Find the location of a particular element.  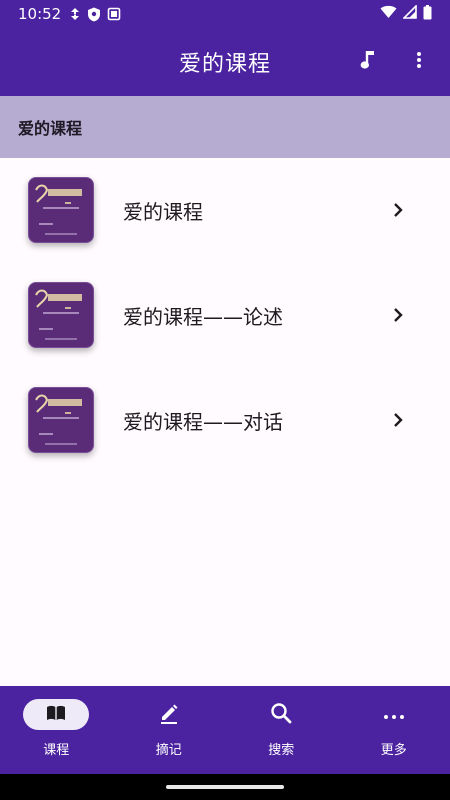

overflow-menu-button is located at coordinates (419, 62).